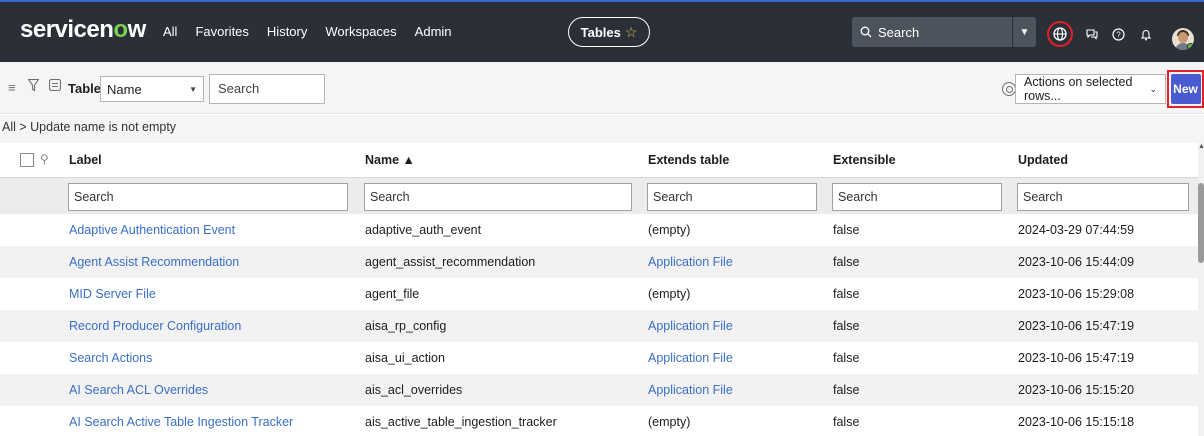 This screenshot has height=436, width=1204. Describe the element at coordinates (390, 160) in the screenshot. I see `column-header-name: Name ▲` at that location.